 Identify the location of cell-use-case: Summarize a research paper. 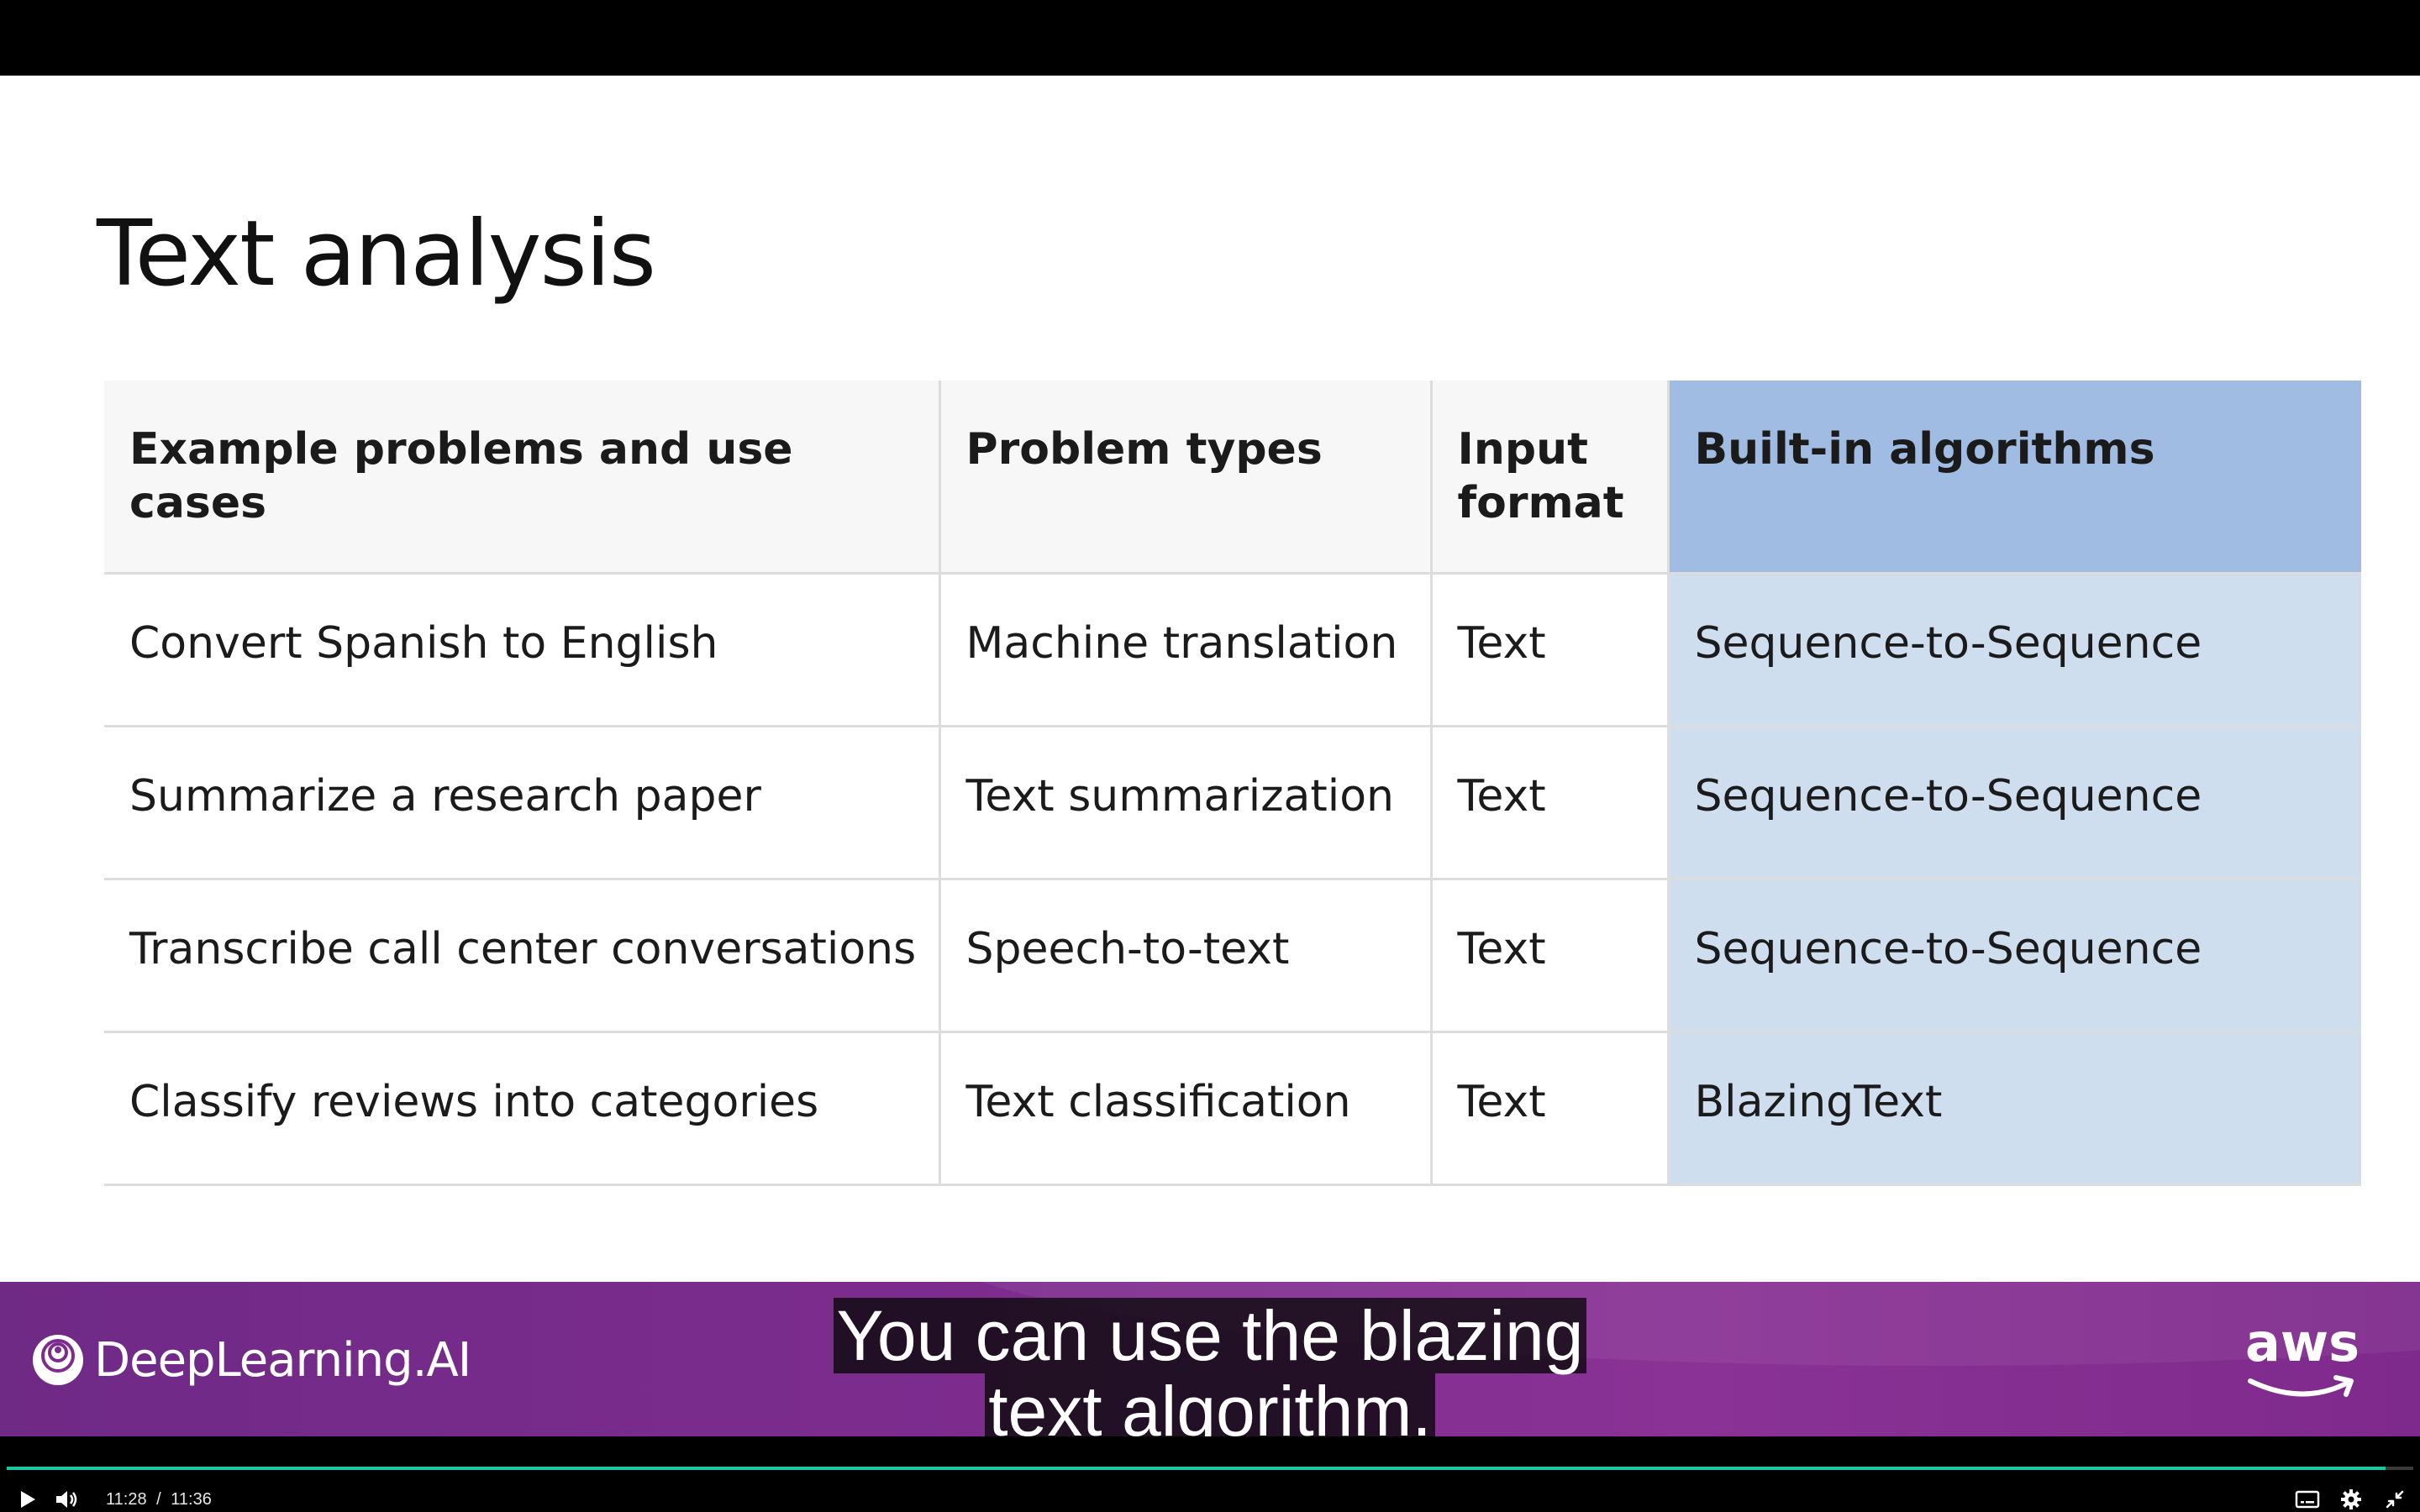
(522, 803).